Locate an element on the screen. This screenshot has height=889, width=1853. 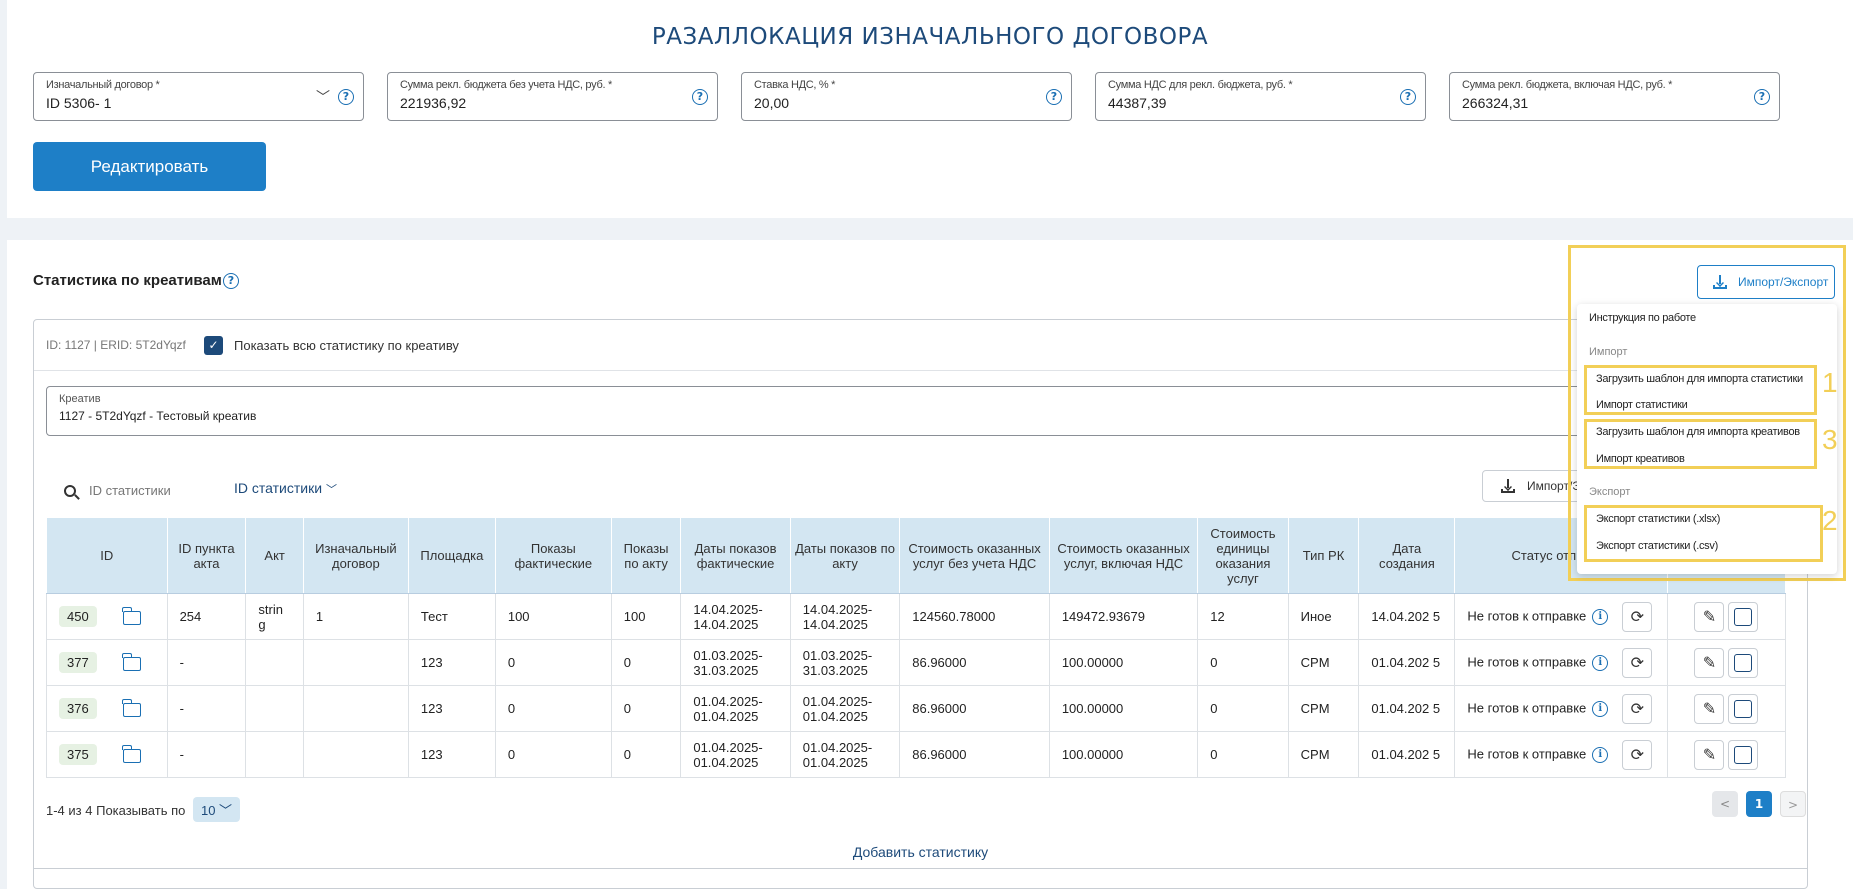
field-label: Изначальный договор * is located at coordinates (103, 85).